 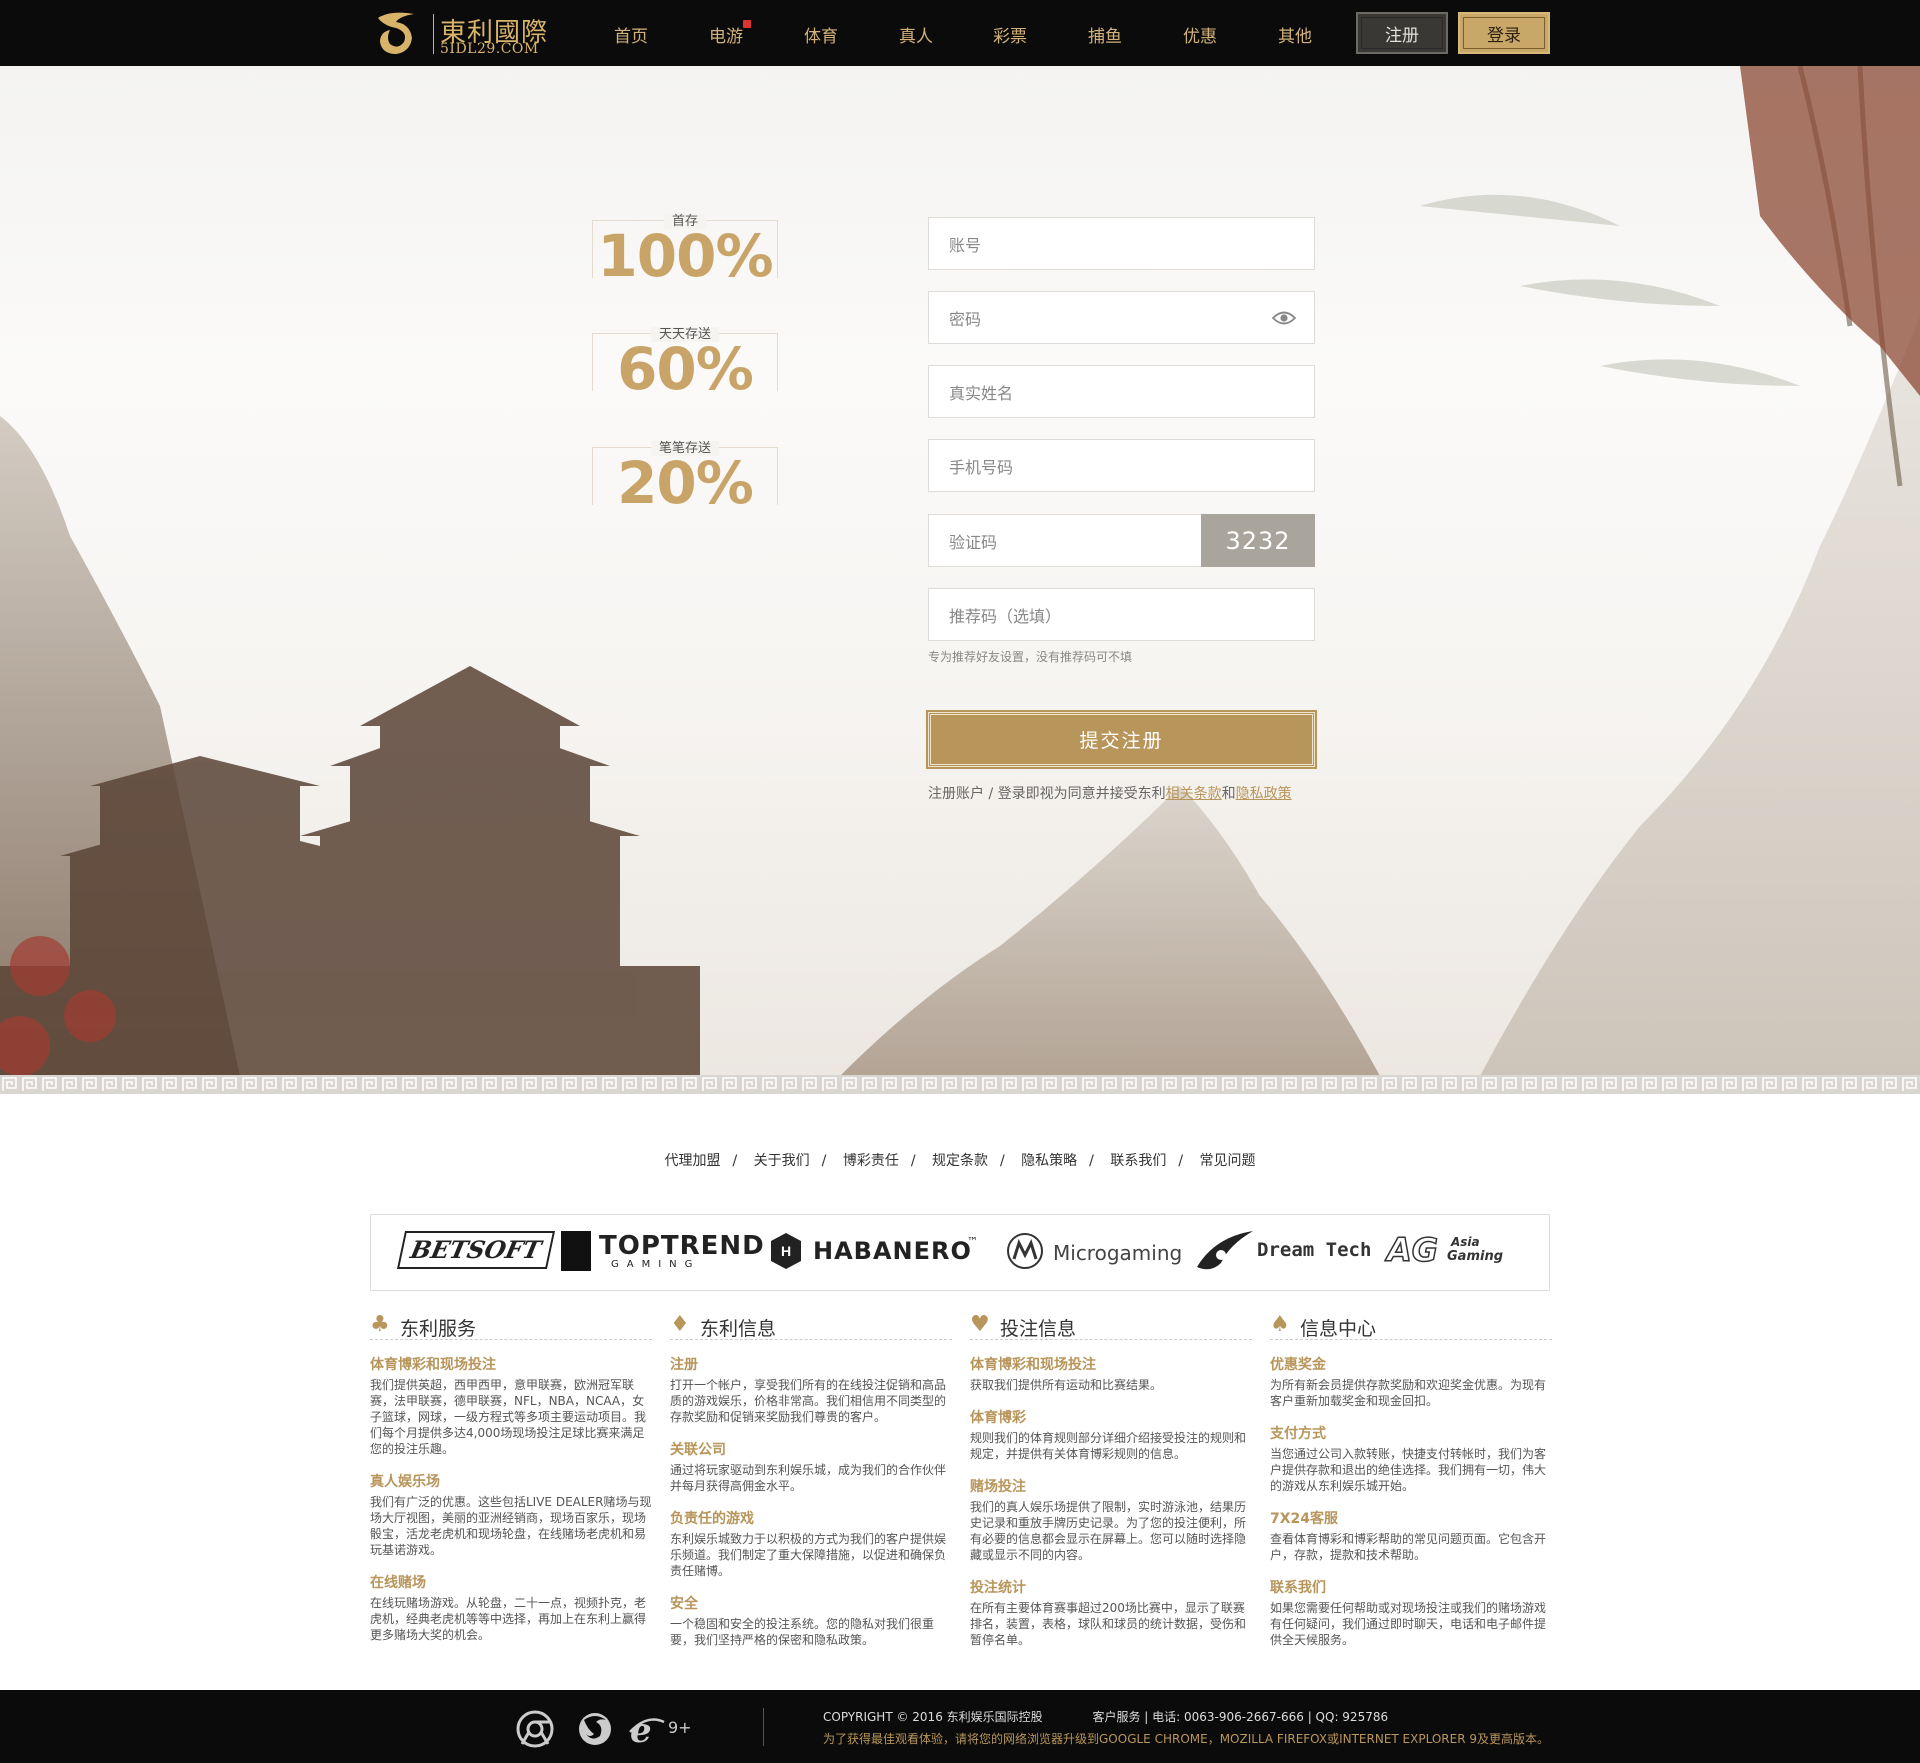 I want to click on promo-daily-deposit: 天天存送 60%, so click(x=685, y=362).